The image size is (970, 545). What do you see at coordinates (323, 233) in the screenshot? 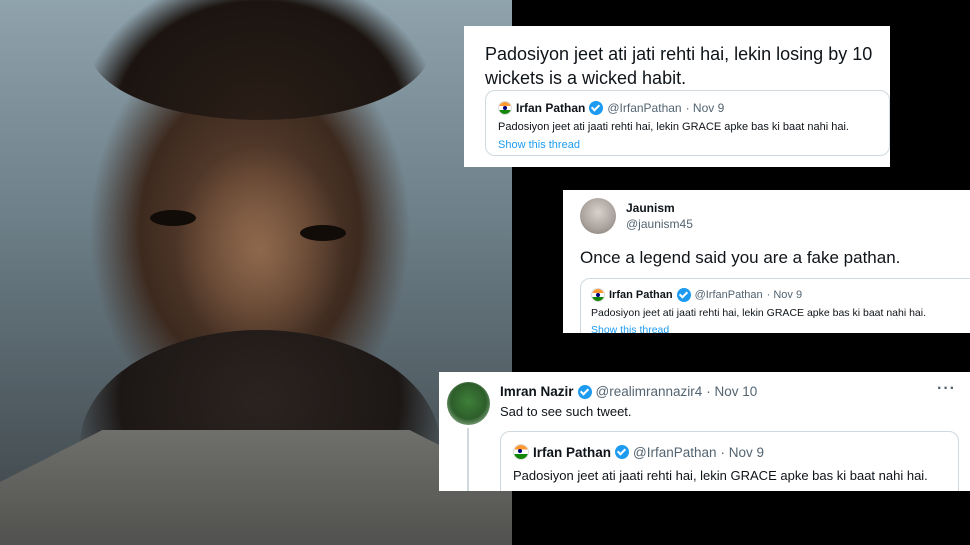
I see `photo-eye-right` at bounding box center [323, 233].